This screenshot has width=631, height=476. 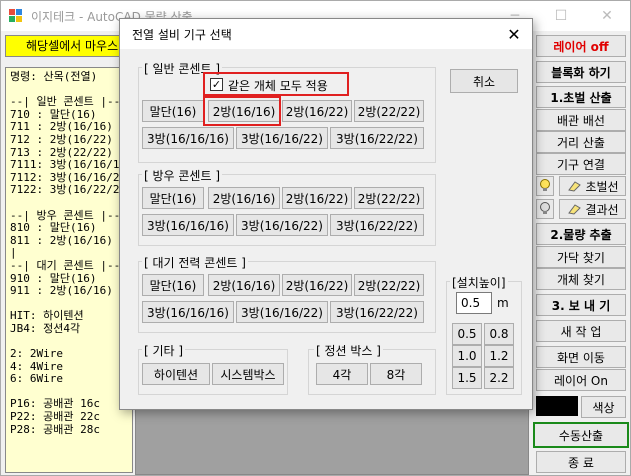 I want to click on g3-2way-22-22-button: 2방(22/22), so click(x=389, y=285).